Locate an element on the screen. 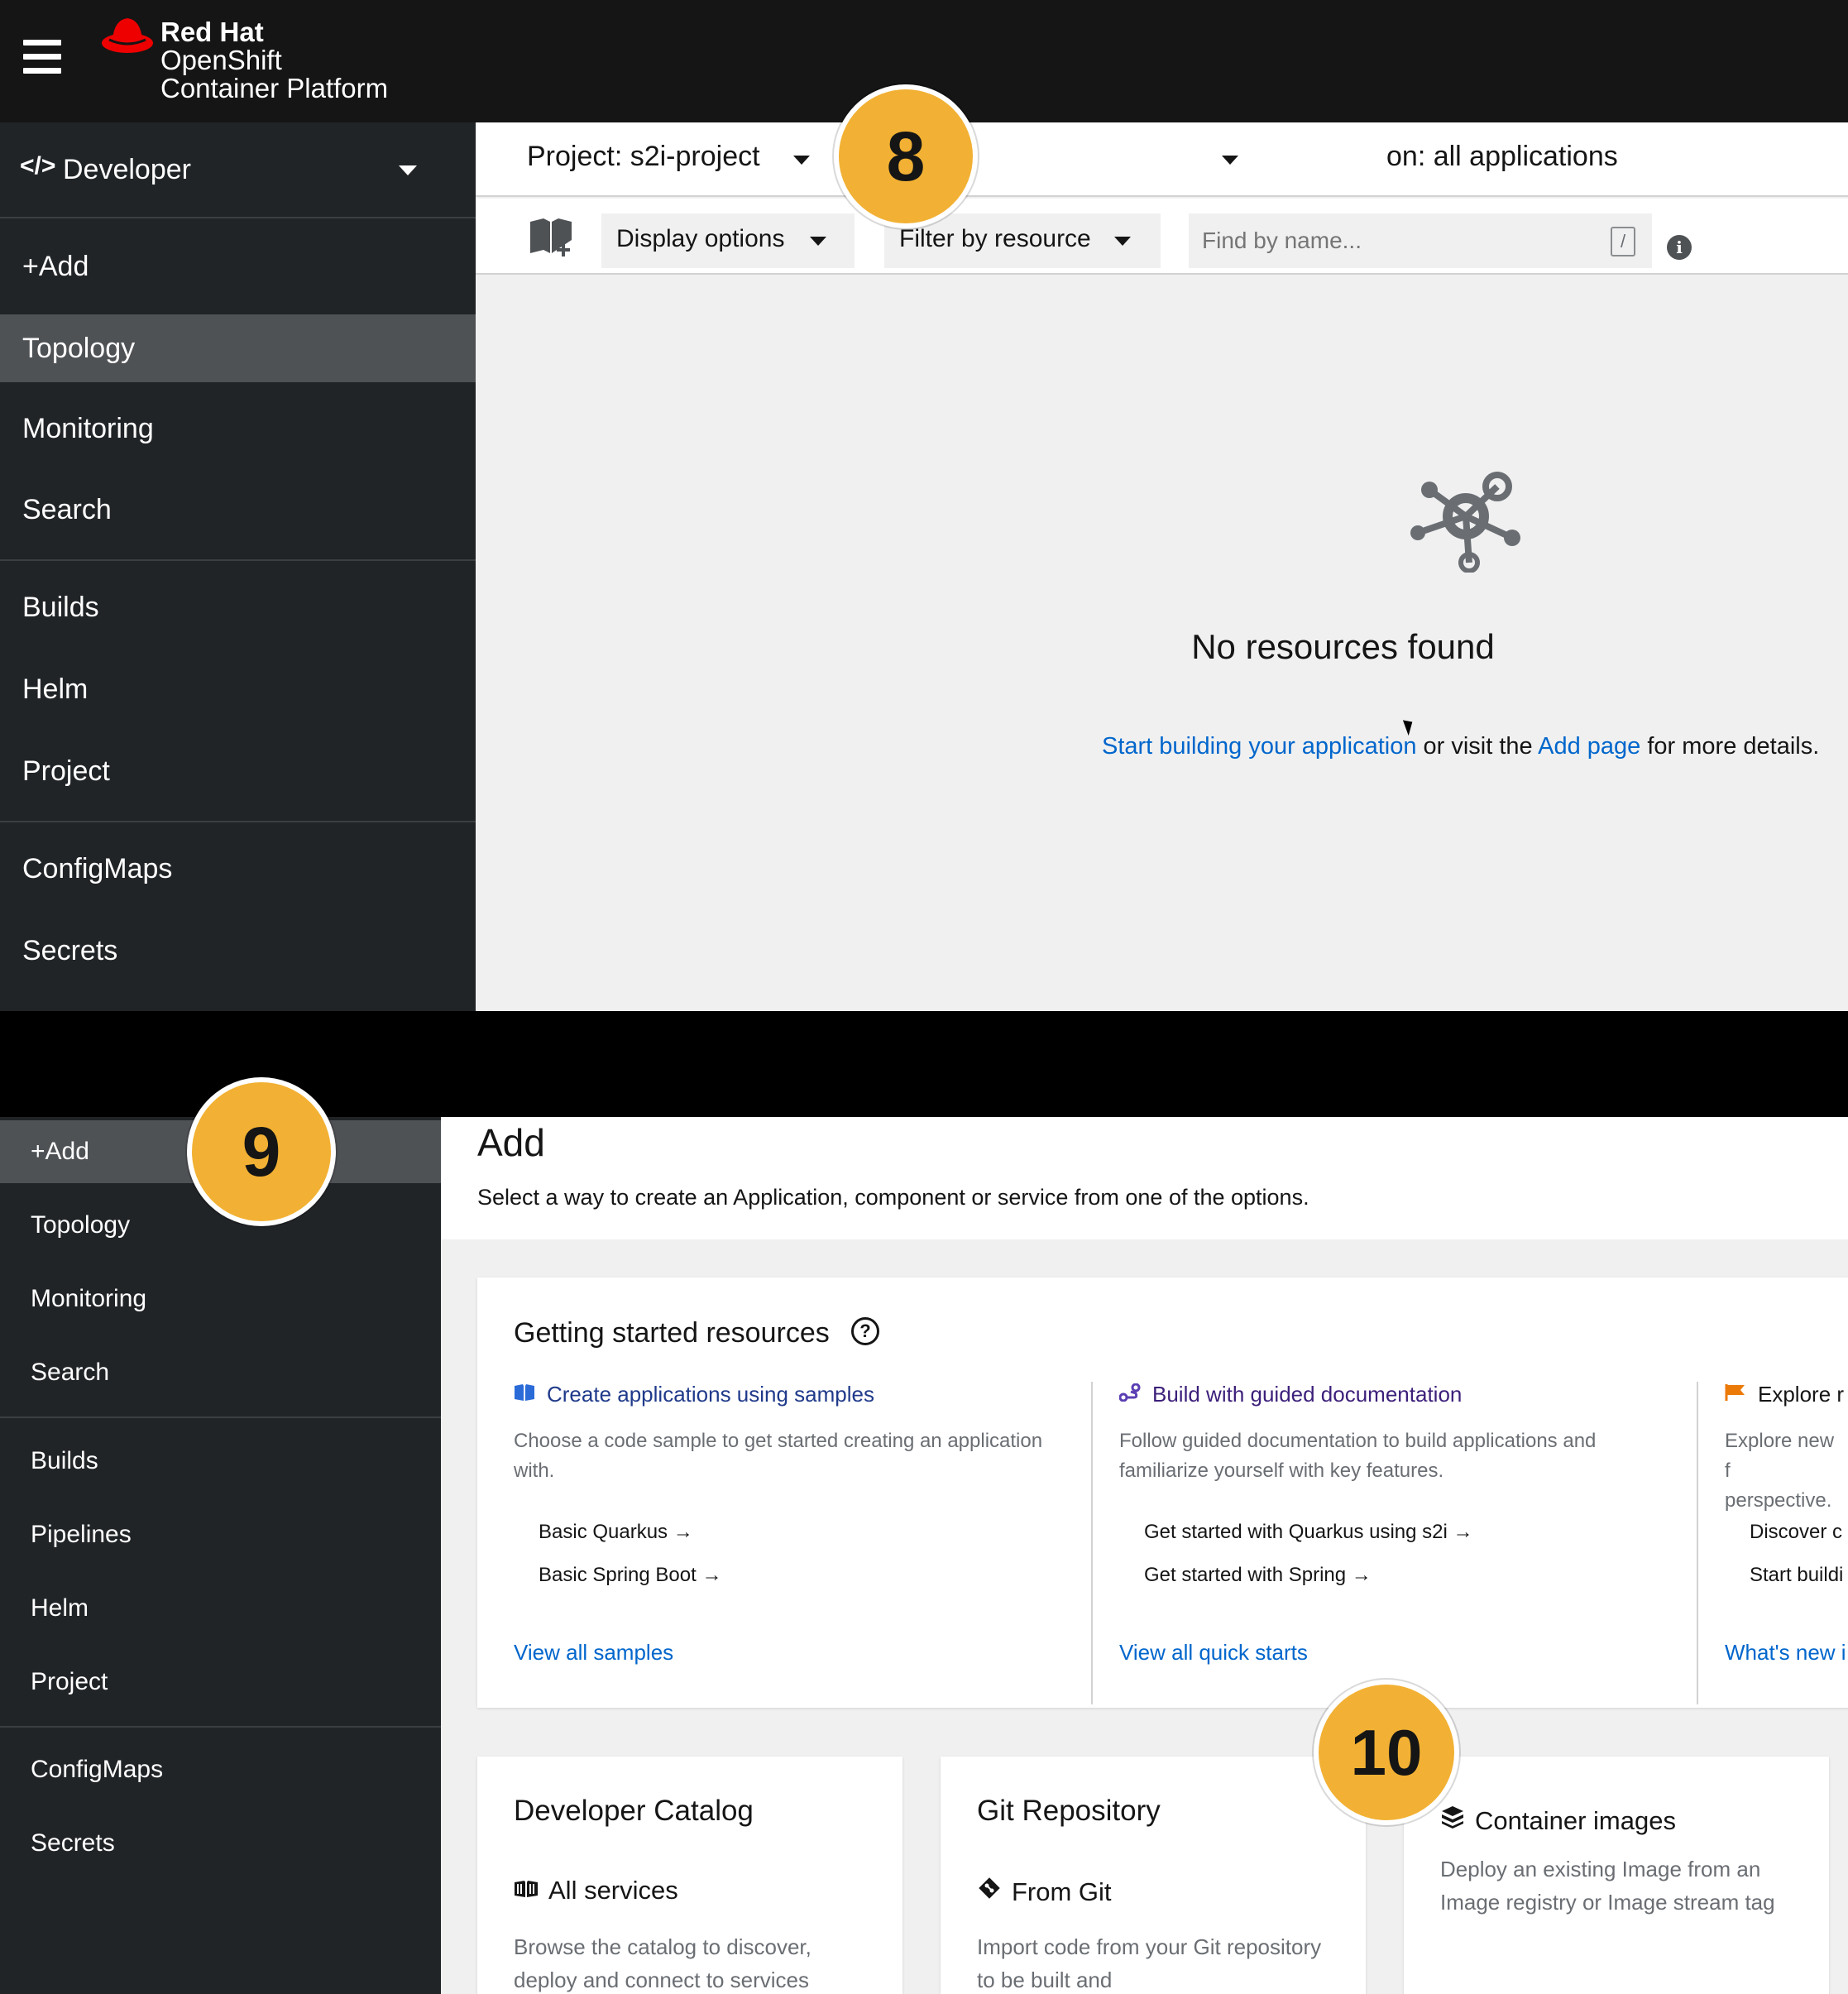 The height and width of the screenshot is (1994, 1848). quick-starts-column-title: Build with guided documentation is located at coordinates (1290, 1394).